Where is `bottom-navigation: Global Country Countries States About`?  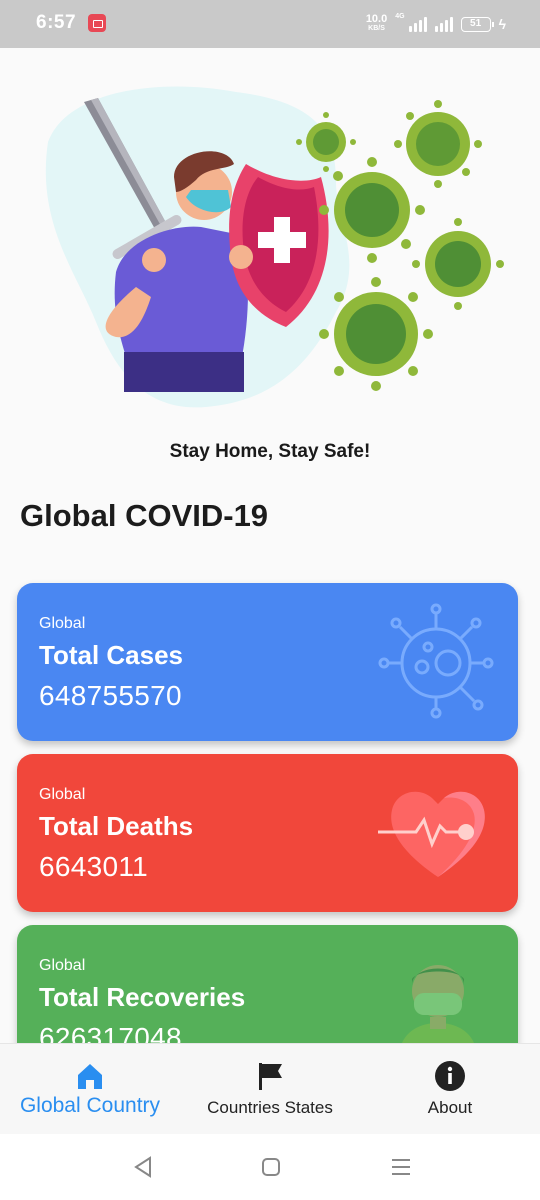
bottom-navigation: Global Country Countries States About is located at coordinates (270, 1088).